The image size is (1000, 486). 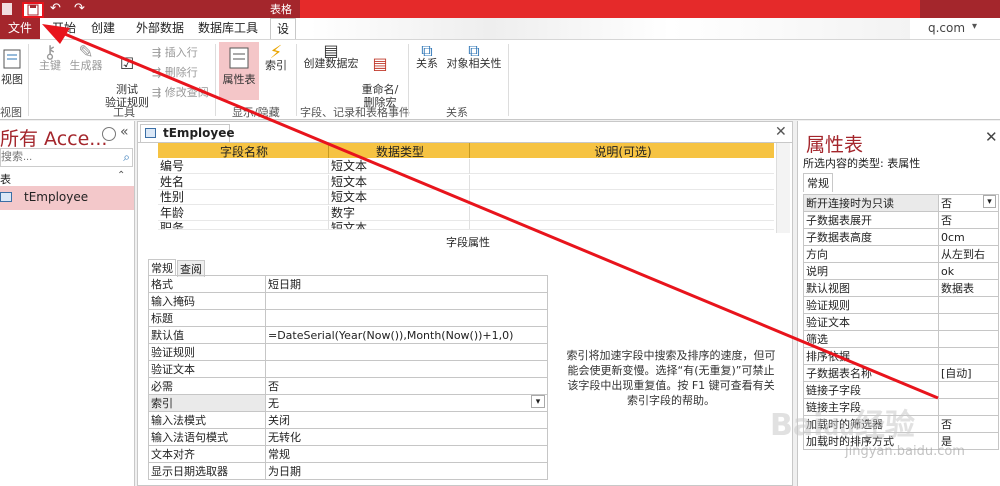 I want to click on tab-external-data: 外部数据, so click(x=160, y=28).